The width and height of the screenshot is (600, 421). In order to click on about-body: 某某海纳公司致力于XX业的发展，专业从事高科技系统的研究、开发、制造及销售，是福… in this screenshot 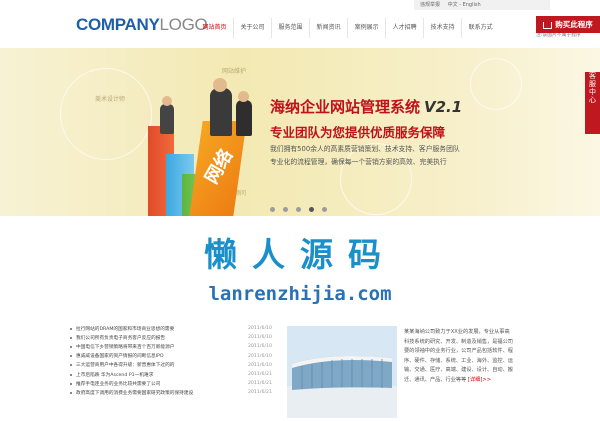, I will do `click(458, 356)`.